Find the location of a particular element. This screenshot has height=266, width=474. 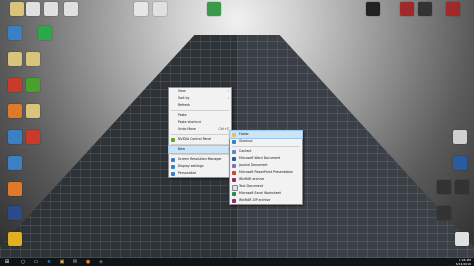

submenu-item-journal-document: Journal Document is located at coordinates (266, 165).